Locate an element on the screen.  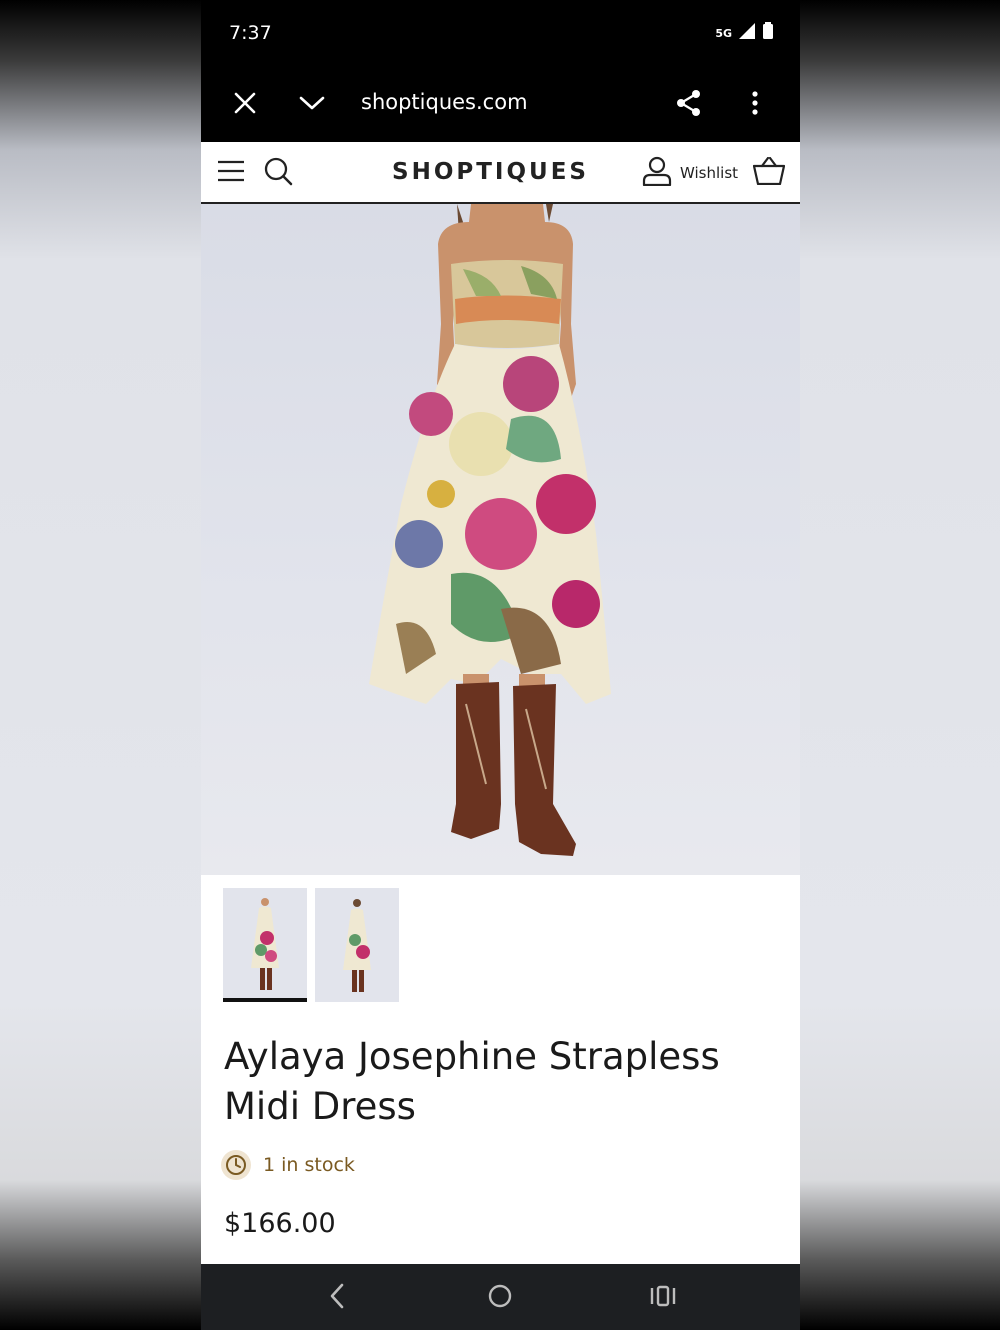
recents-icon is located at coordinates (663, 1298).